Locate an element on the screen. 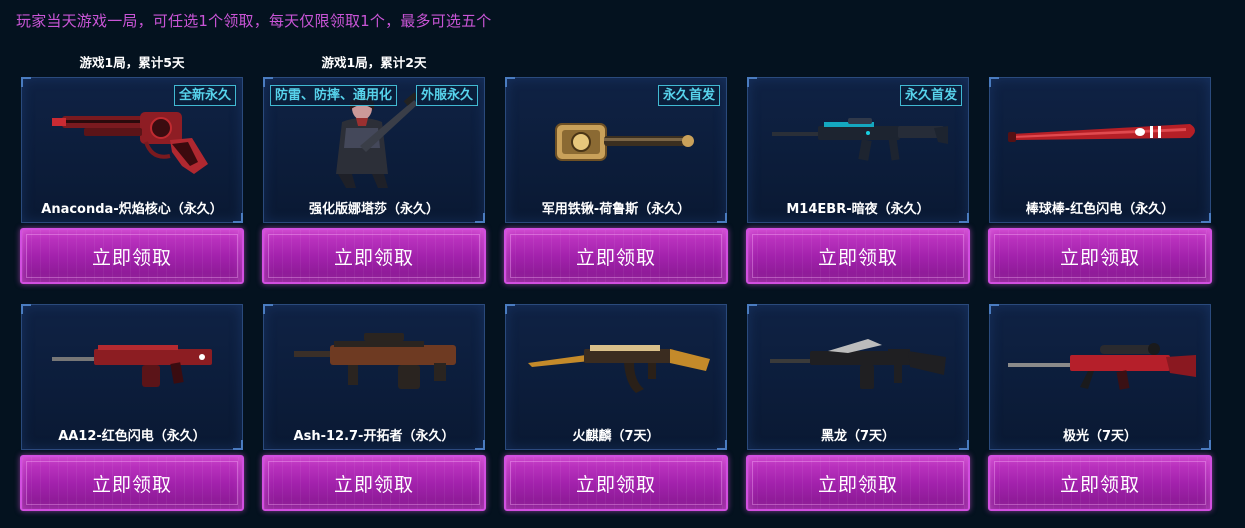  item-name: 黑龙（7天） is located at coordinates (858, 436).